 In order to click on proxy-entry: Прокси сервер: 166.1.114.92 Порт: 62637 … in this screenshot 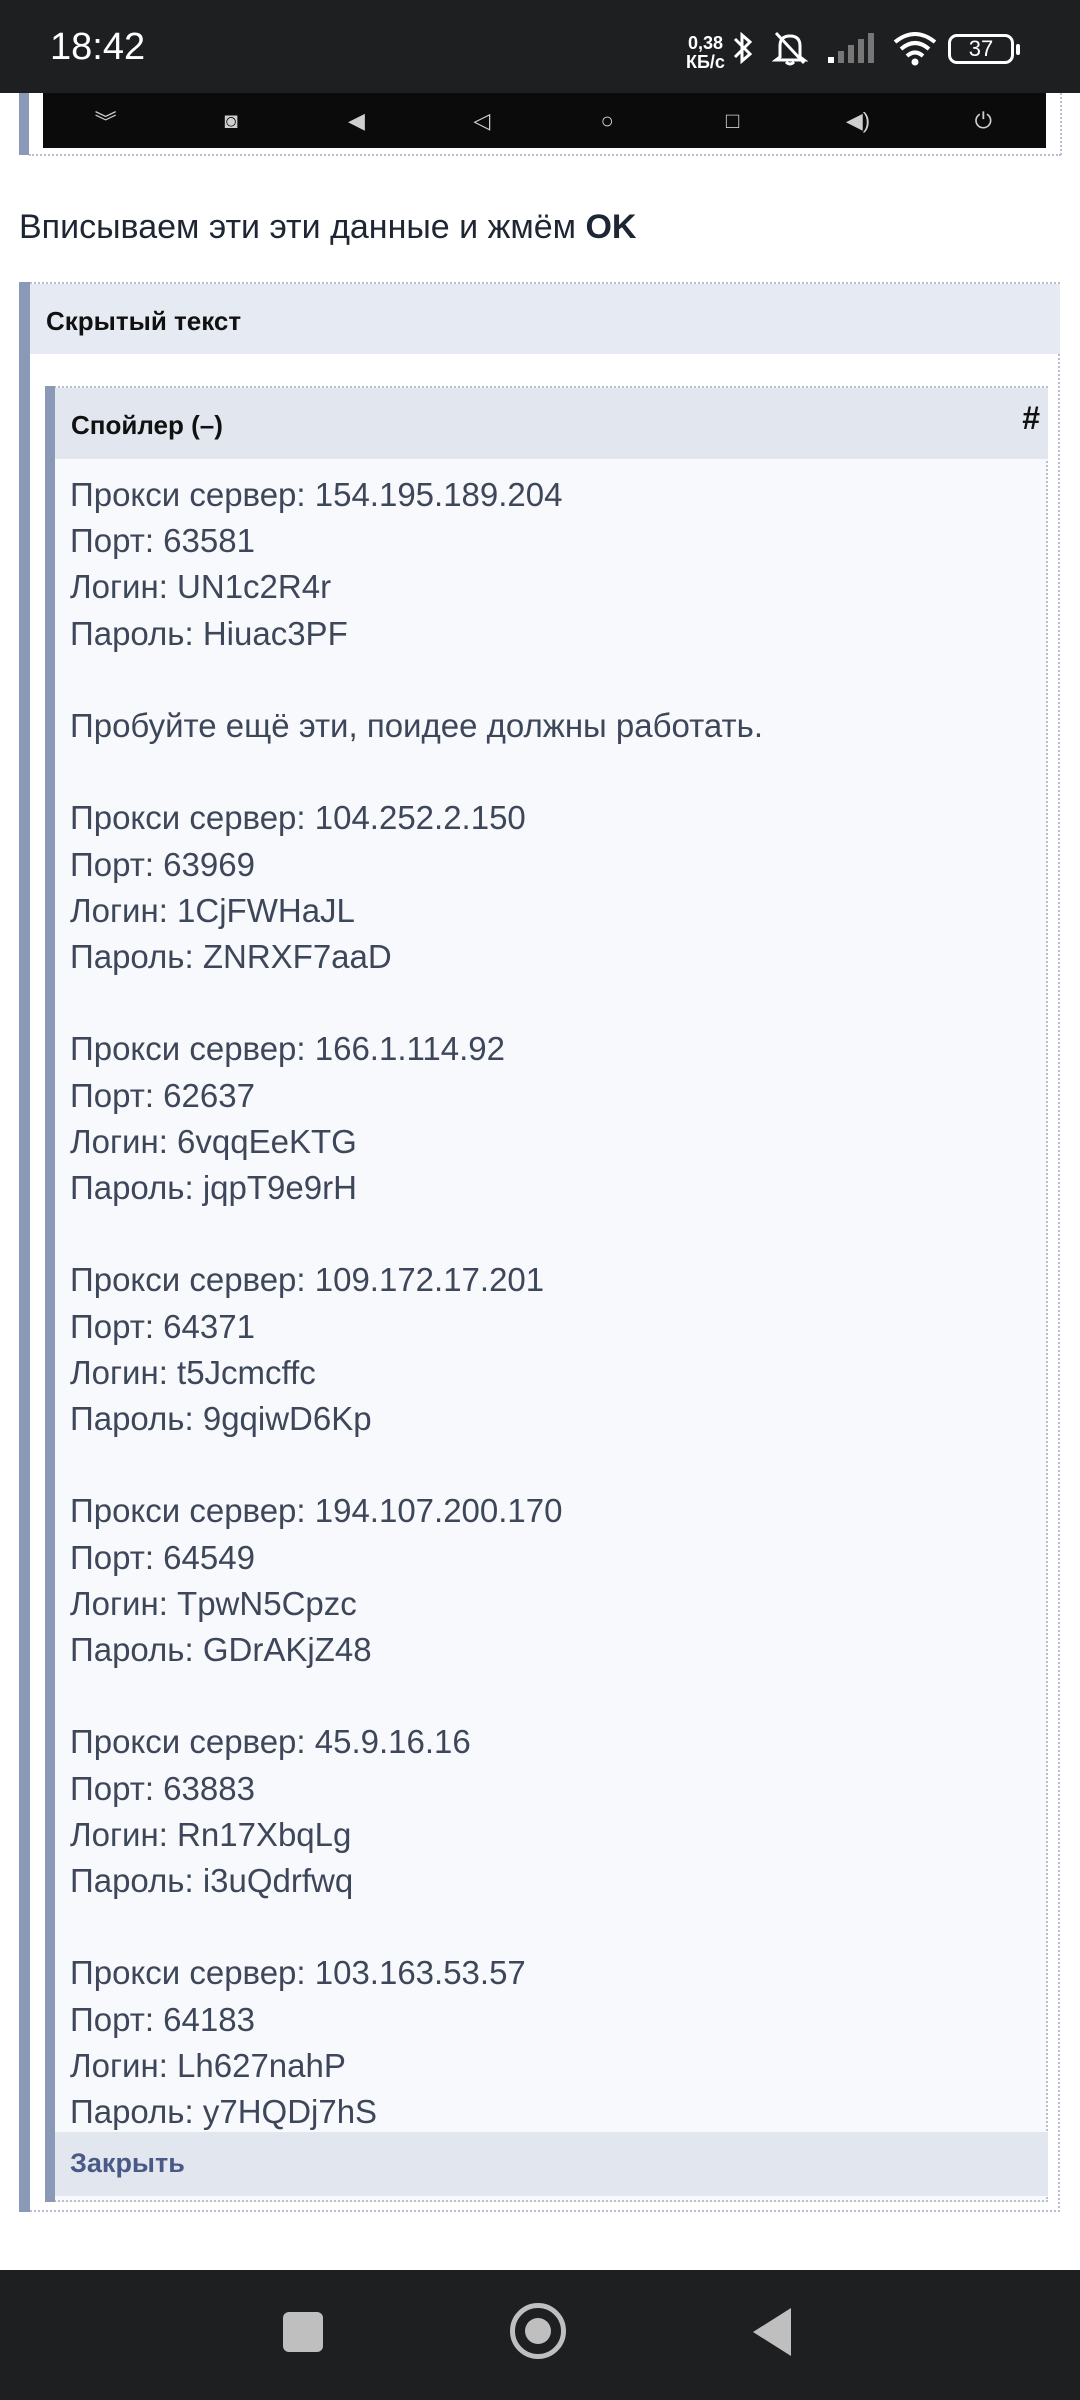, I will do `click(550, 1118)`.